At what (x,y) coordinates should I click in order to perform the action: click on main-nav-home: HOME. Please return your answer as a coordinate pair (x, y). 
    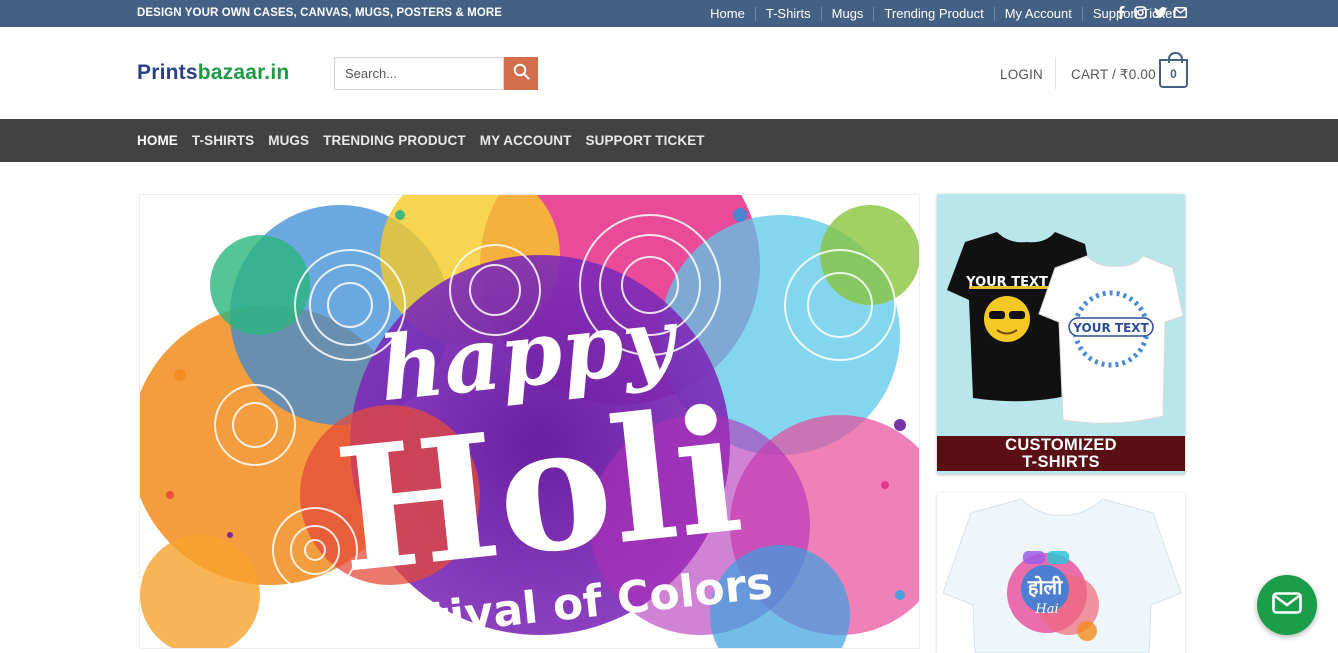
    Looking at the image, I should click on (157, 140).